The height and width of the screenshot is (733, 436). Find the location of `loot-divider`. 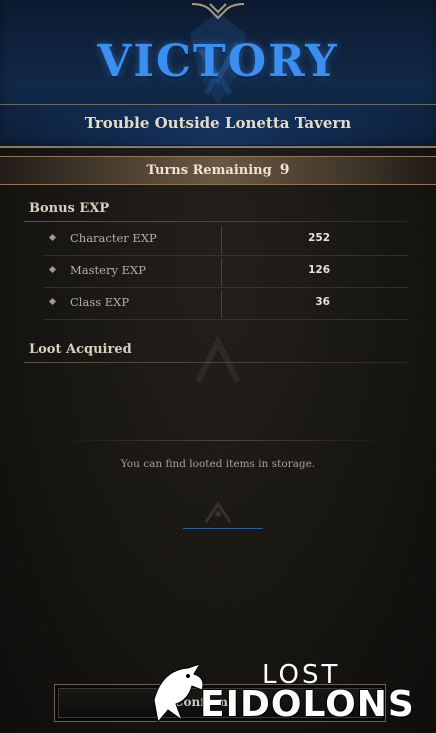

loot-divider is located at coordinates (216, 362).